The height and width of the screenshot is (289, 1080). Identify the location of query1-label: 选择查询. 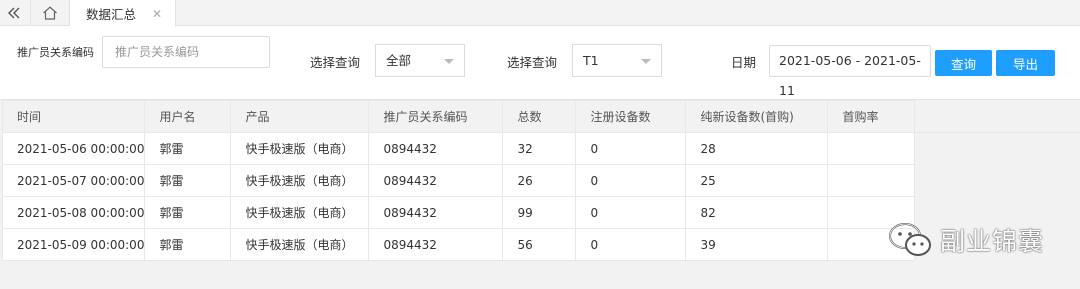
(335, 62).